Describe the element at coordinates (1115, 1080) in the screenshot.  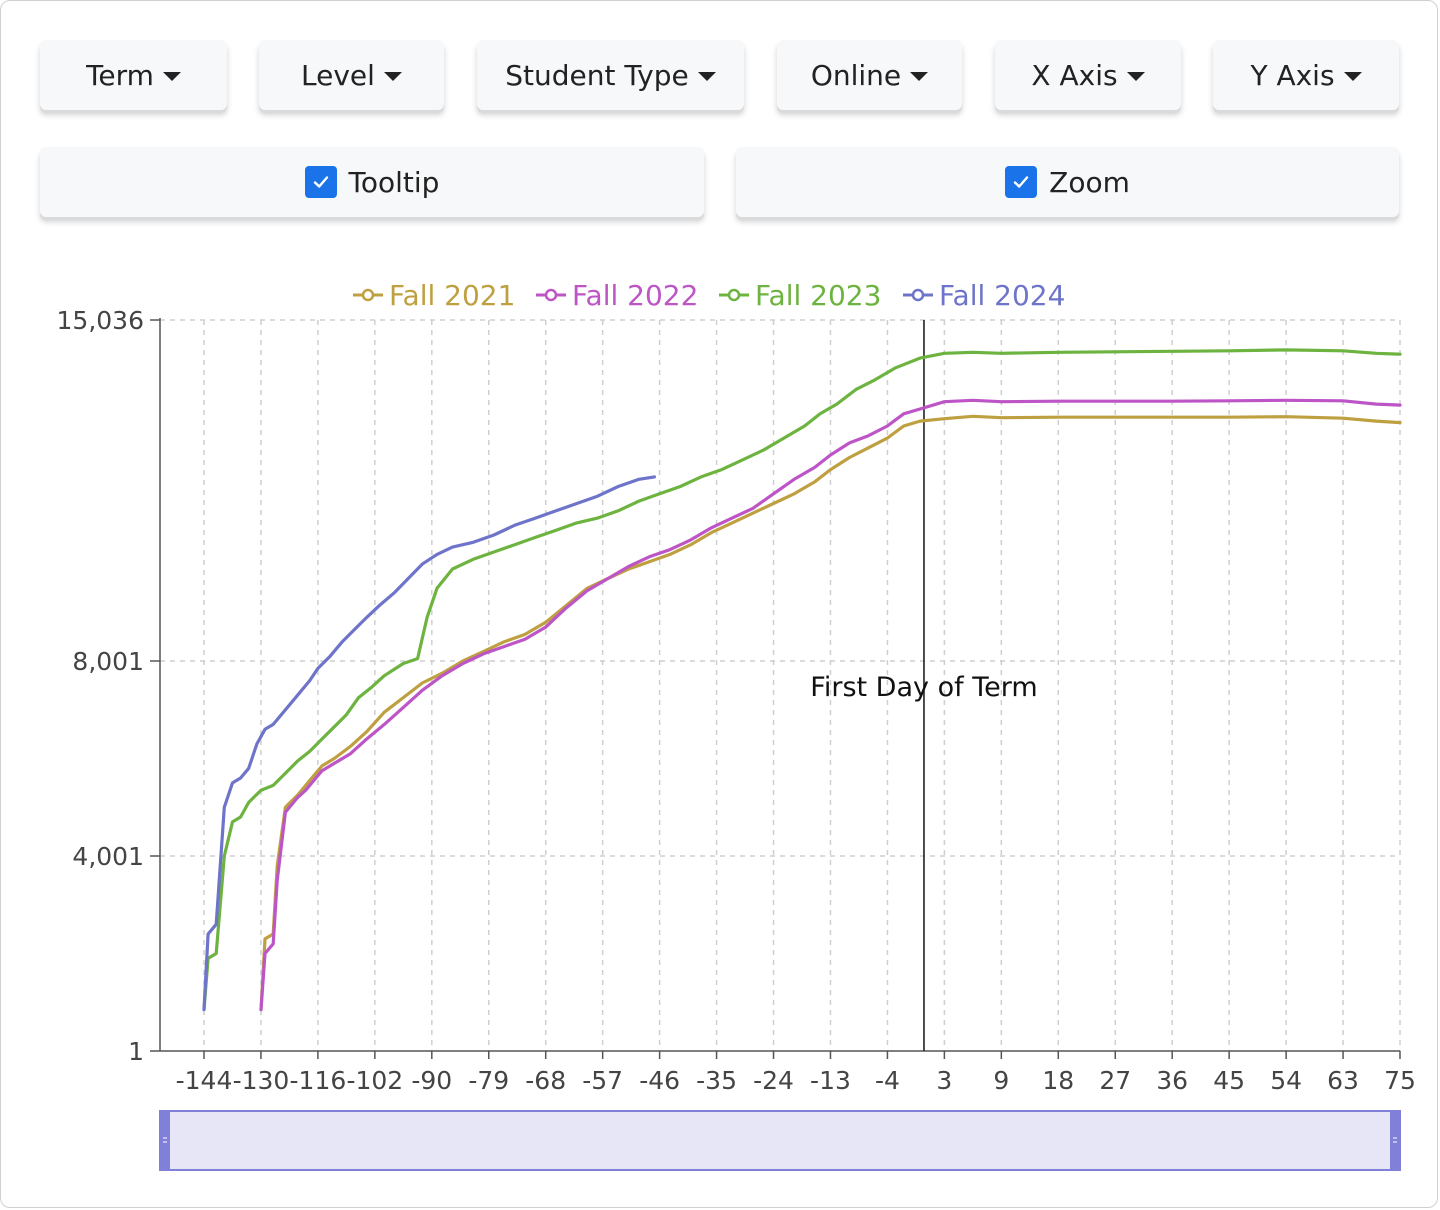
I see `x-tick-label: 27` at that location.